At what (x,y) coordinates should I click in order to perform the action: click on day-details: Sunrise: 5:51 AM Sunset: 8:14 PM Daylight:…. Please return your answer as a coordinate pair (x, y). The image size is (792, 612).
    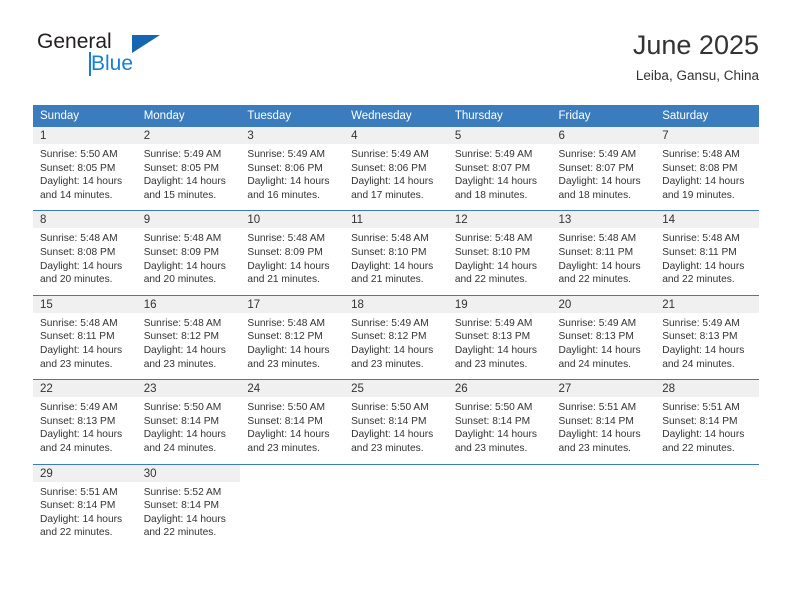
    Looking at the image, I should click on (85, 515).